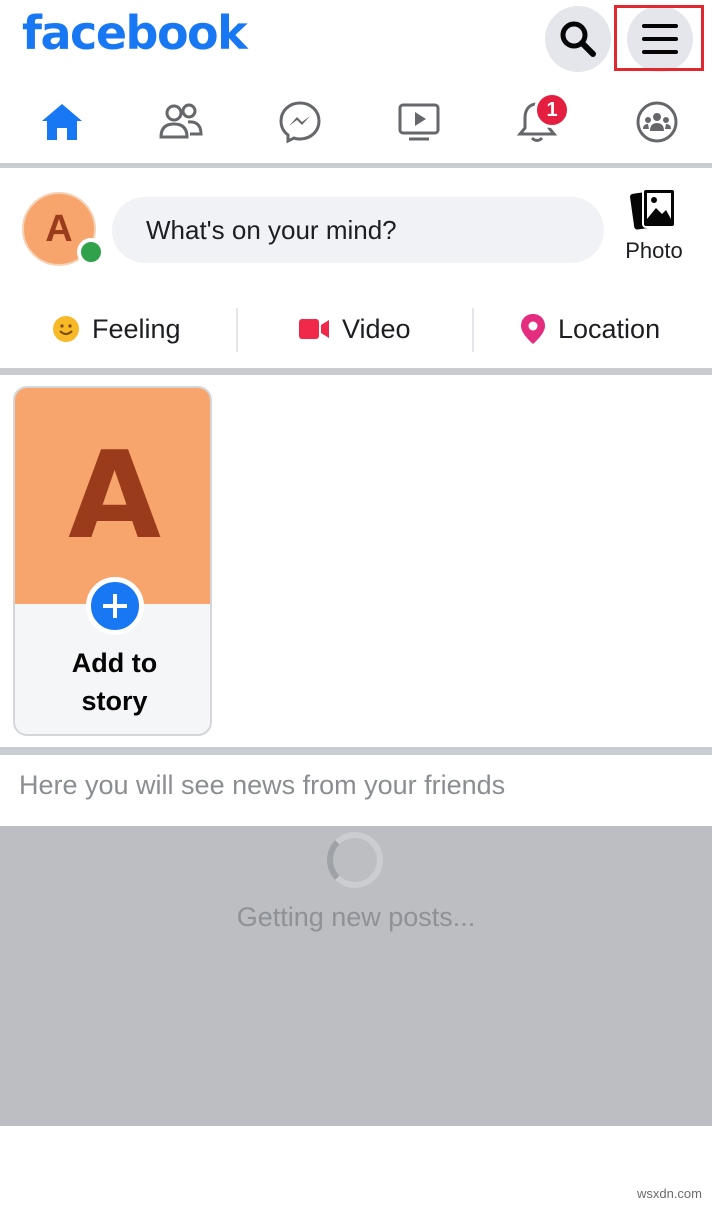  What do you see at coordinates (115, 606) in the screenshot?
I see `plus-icon` at bounding box center [115, 606].